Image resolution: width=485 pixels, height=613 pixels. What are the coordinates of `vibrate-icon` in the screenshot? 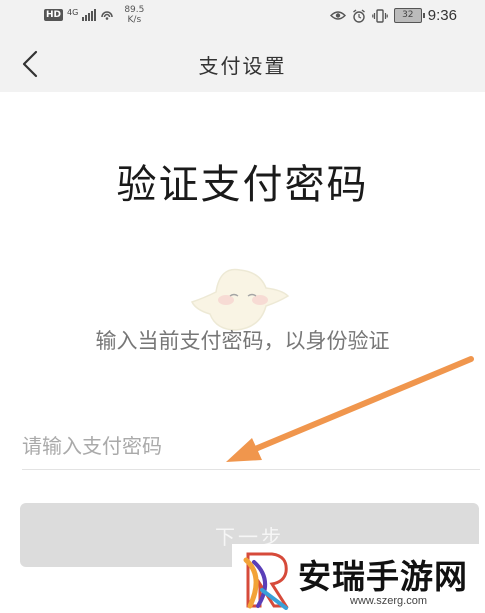 It's located at (379, 15).